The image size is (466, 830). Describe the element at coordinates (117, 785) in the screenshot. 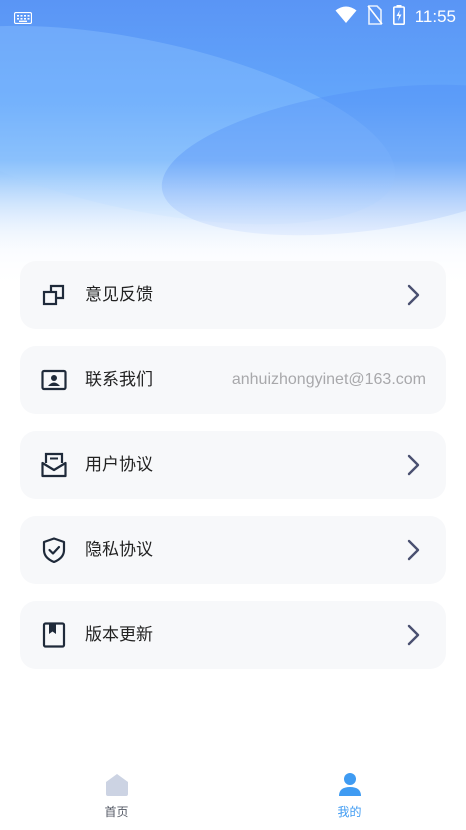

I see `home-icon` at that location.